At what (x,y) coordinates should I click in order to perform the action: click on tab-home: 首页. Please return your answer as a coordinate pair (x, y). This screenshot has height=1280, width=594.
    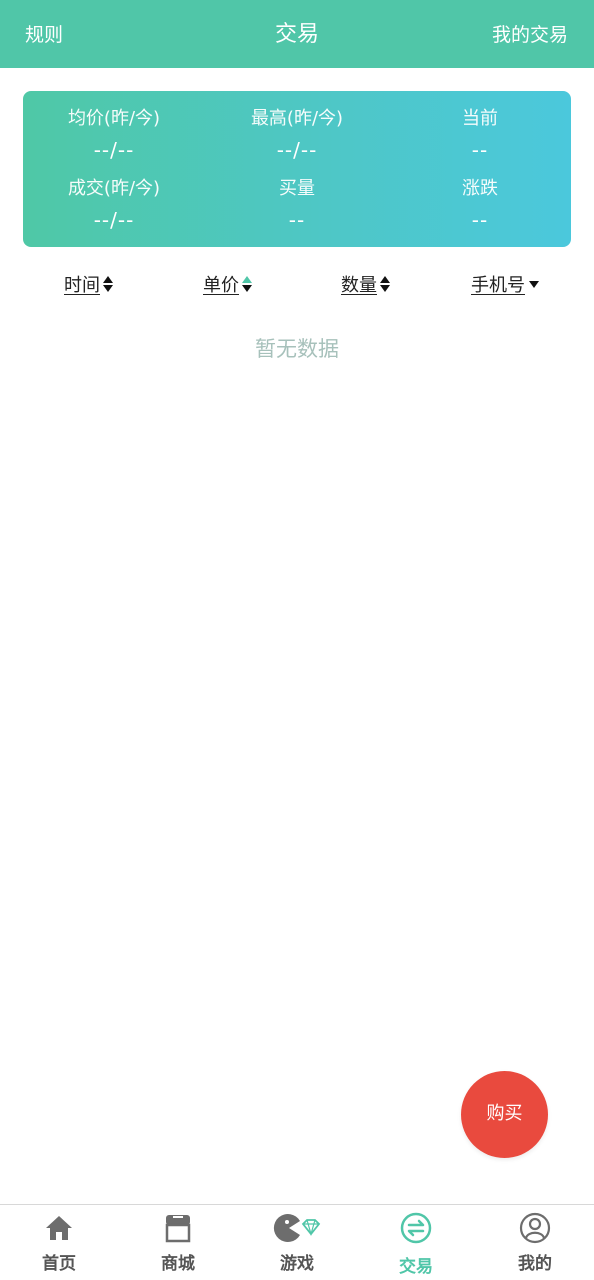
    Looking at the image, I should click on (59, 1242).